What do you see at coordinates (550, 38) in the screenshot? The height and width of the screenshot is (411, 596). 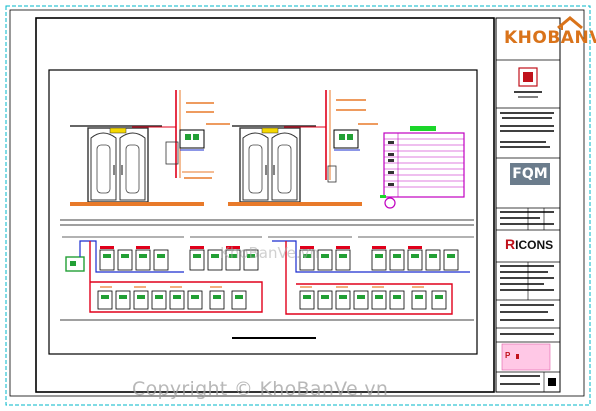 I see `khobanve-logo-text: KHOBANVE` at bounding box center [550, 38].